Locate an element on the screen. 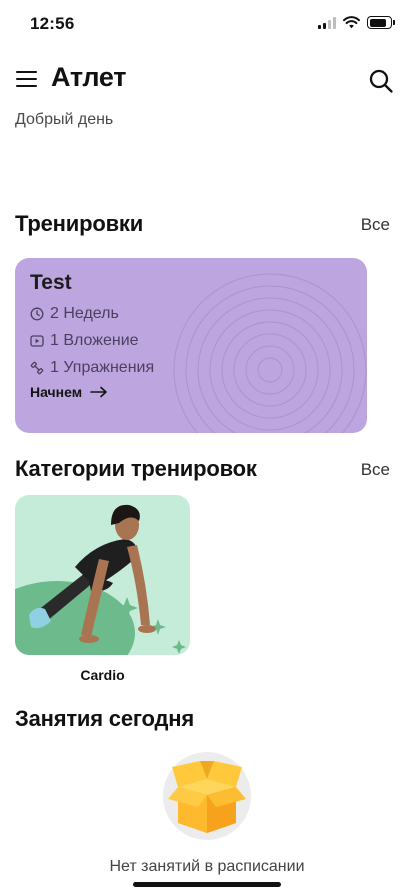  hamburger-menu-icon is located at coordinates (27, 79).